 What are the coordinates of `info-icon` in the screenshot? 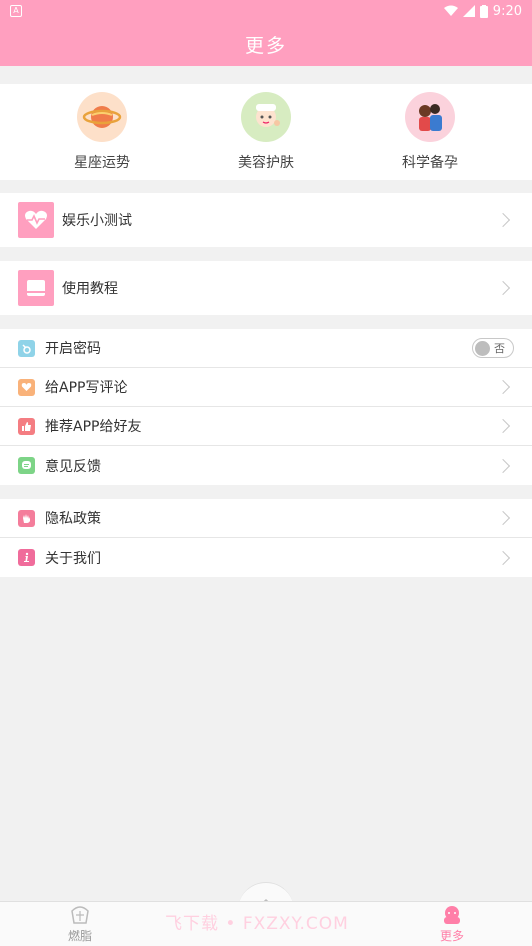 It's located at (26, 557).